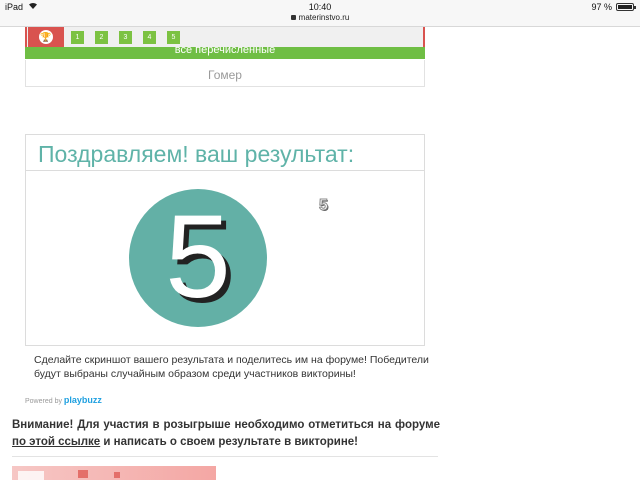 The height and width of the screenshot is (480, 640). I want to click on question-nav-3: 3, so click(125, 37).